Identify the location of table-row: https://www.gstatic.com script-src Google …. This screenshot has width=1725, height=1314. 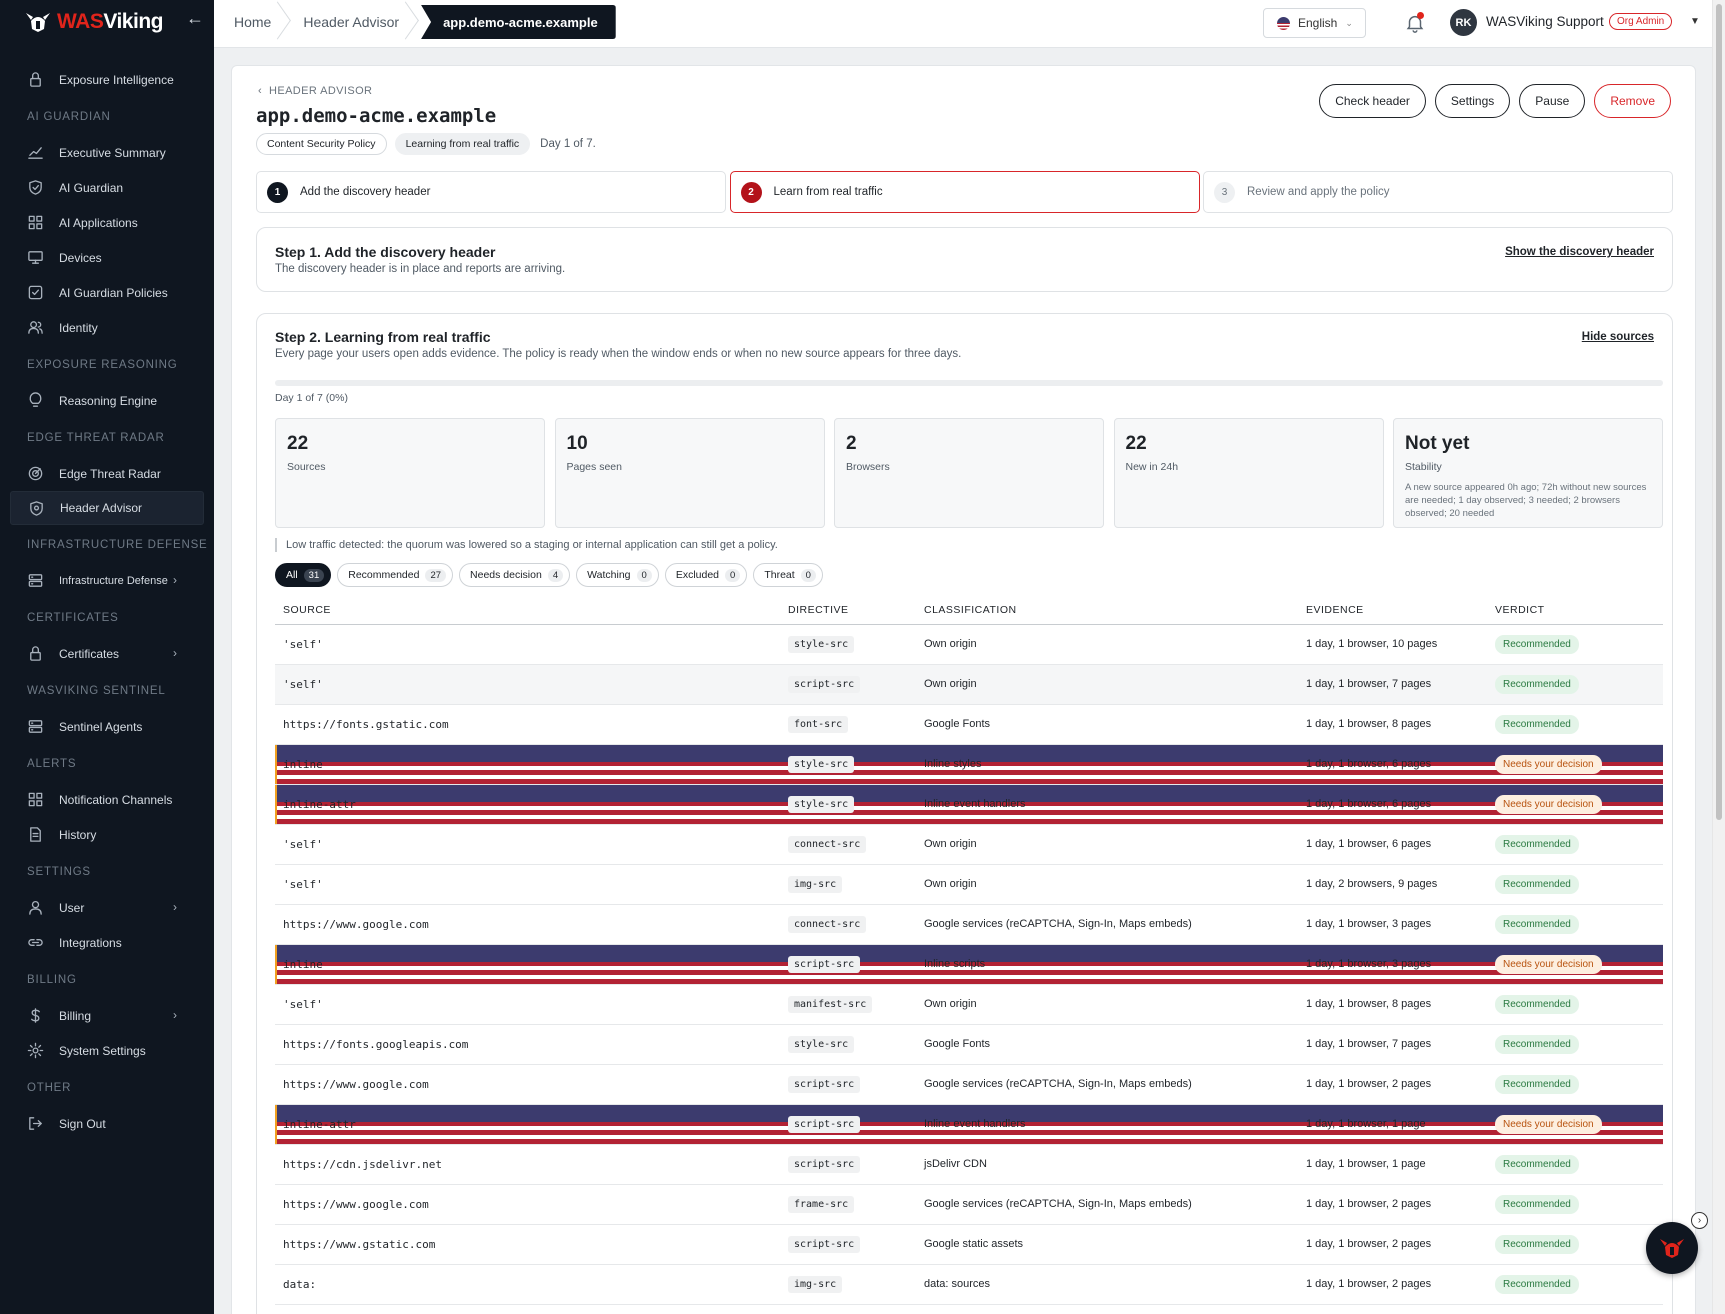
(969, 1244).